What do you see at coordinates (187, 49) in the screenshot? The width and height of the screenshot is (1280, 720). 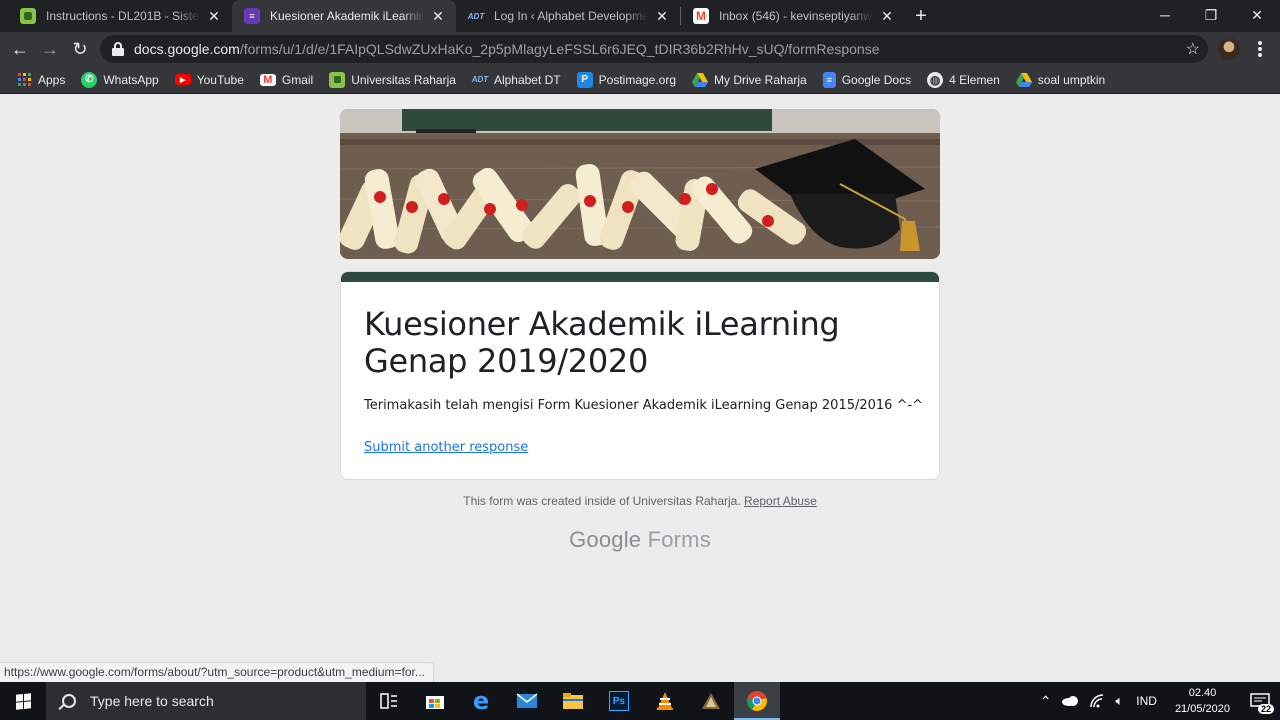 I see `url-host: docs.google.com` at bounding box center [187, 49].